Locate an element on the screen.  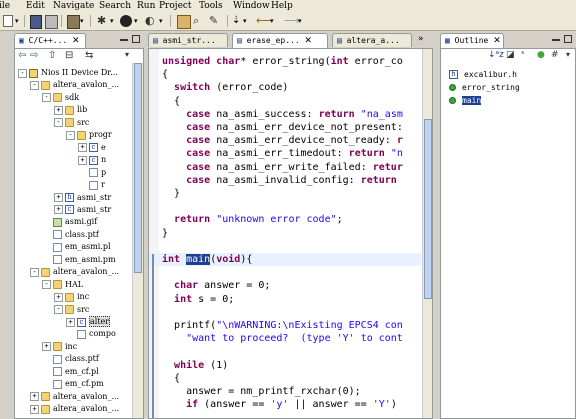
tab-cpp-projects: ▣ C/C++... ✕ is located at coordinates (50, 40).